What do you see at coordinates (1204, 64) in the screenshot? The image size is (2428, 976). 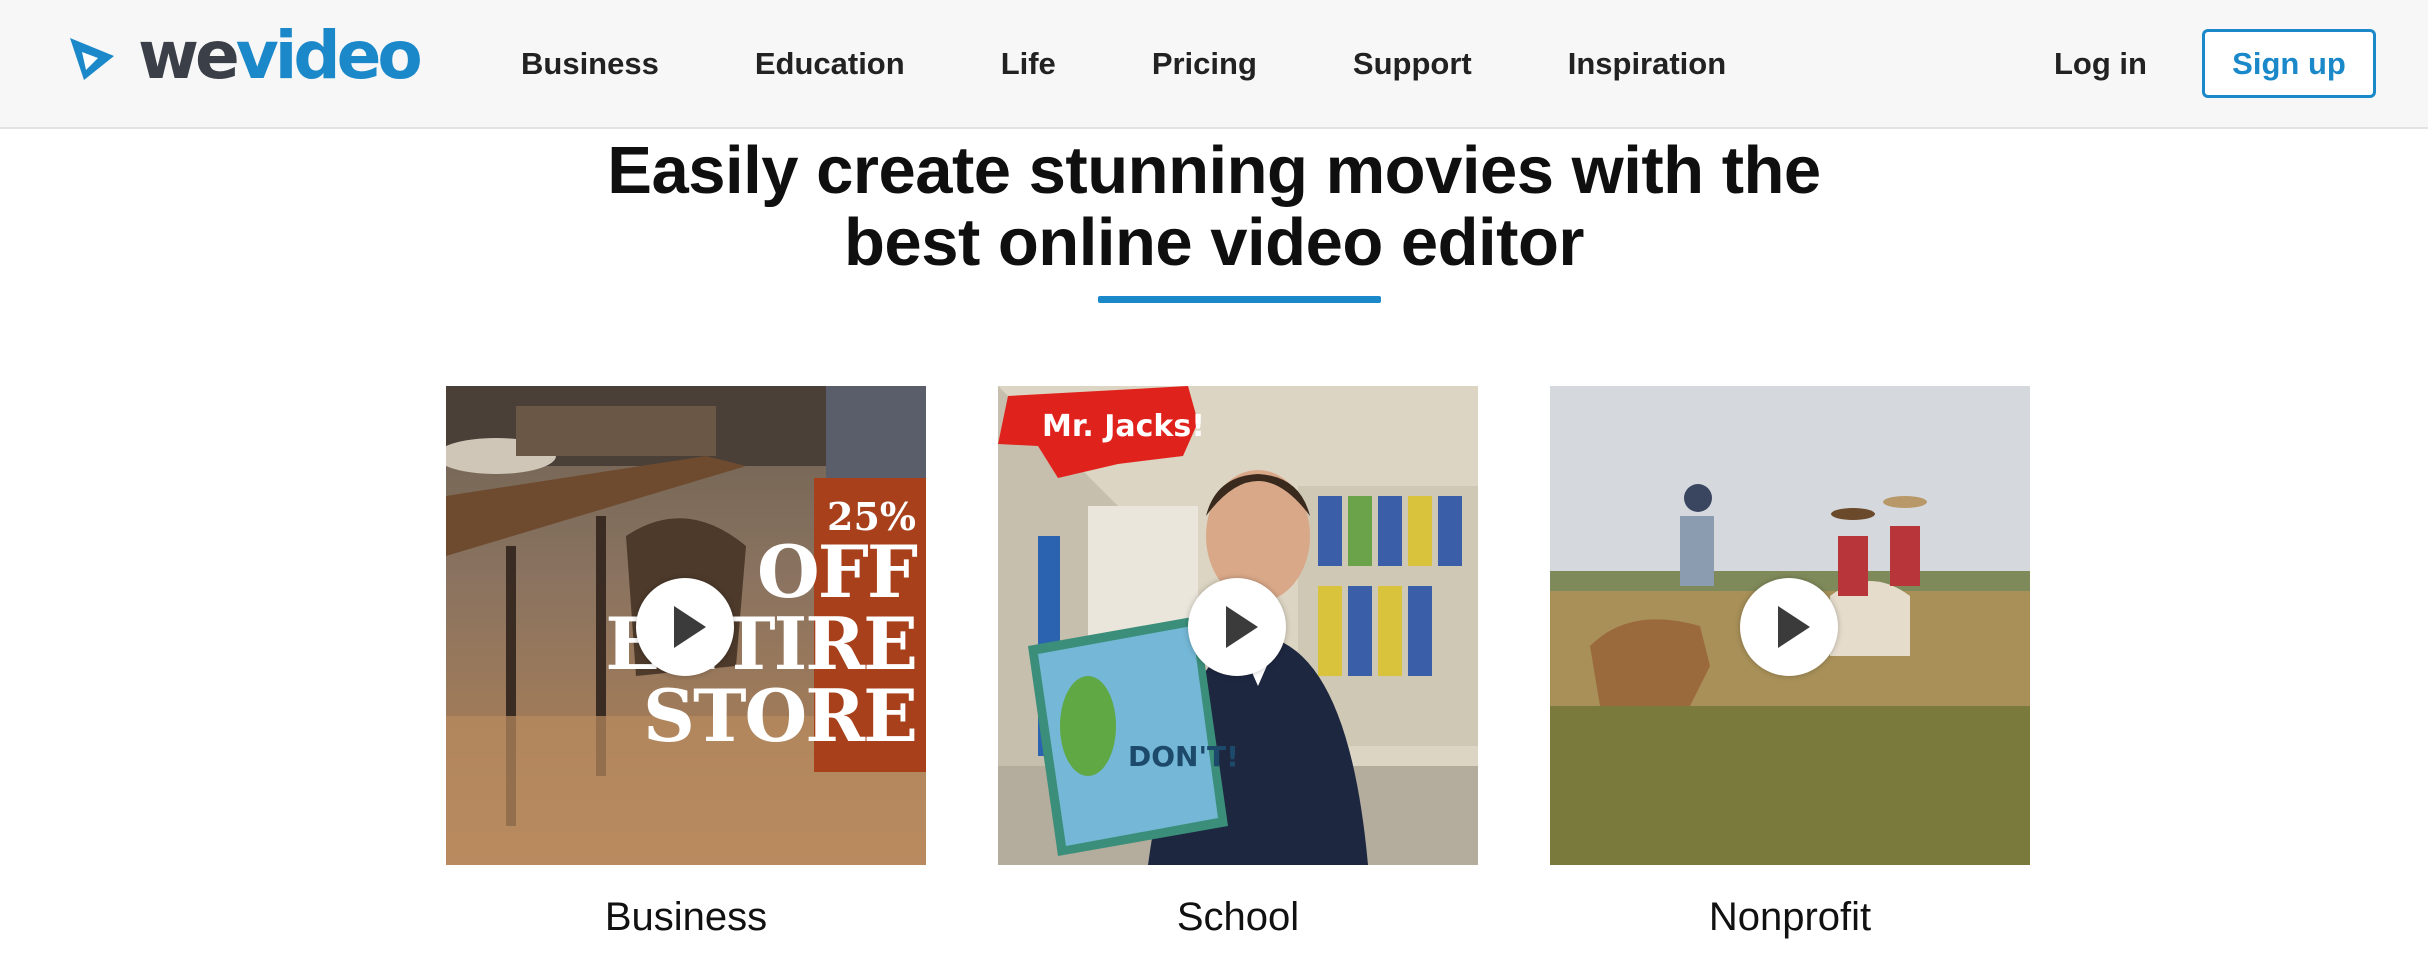 I see `nav-pricing: Pricing` at bounding box center [1204, 64].